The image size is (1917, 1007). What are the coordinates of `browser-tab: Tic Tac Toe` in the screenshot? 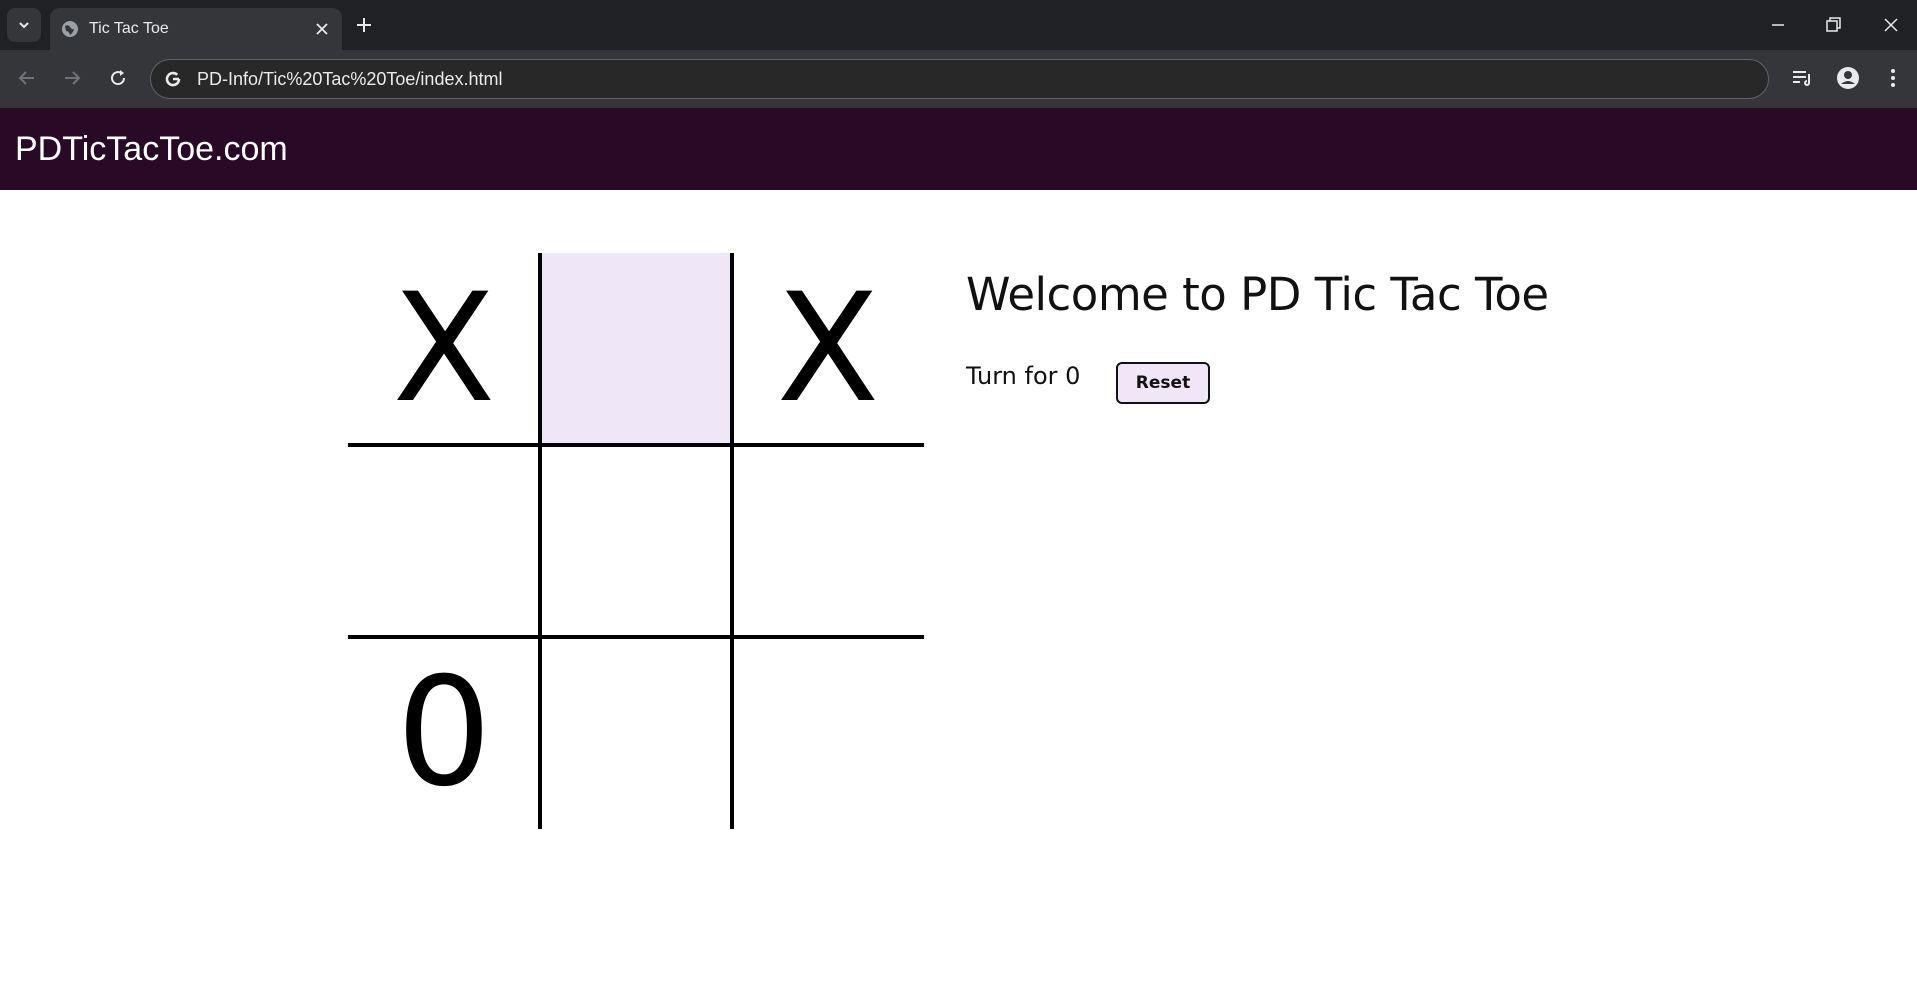 It's located at (196, 29).